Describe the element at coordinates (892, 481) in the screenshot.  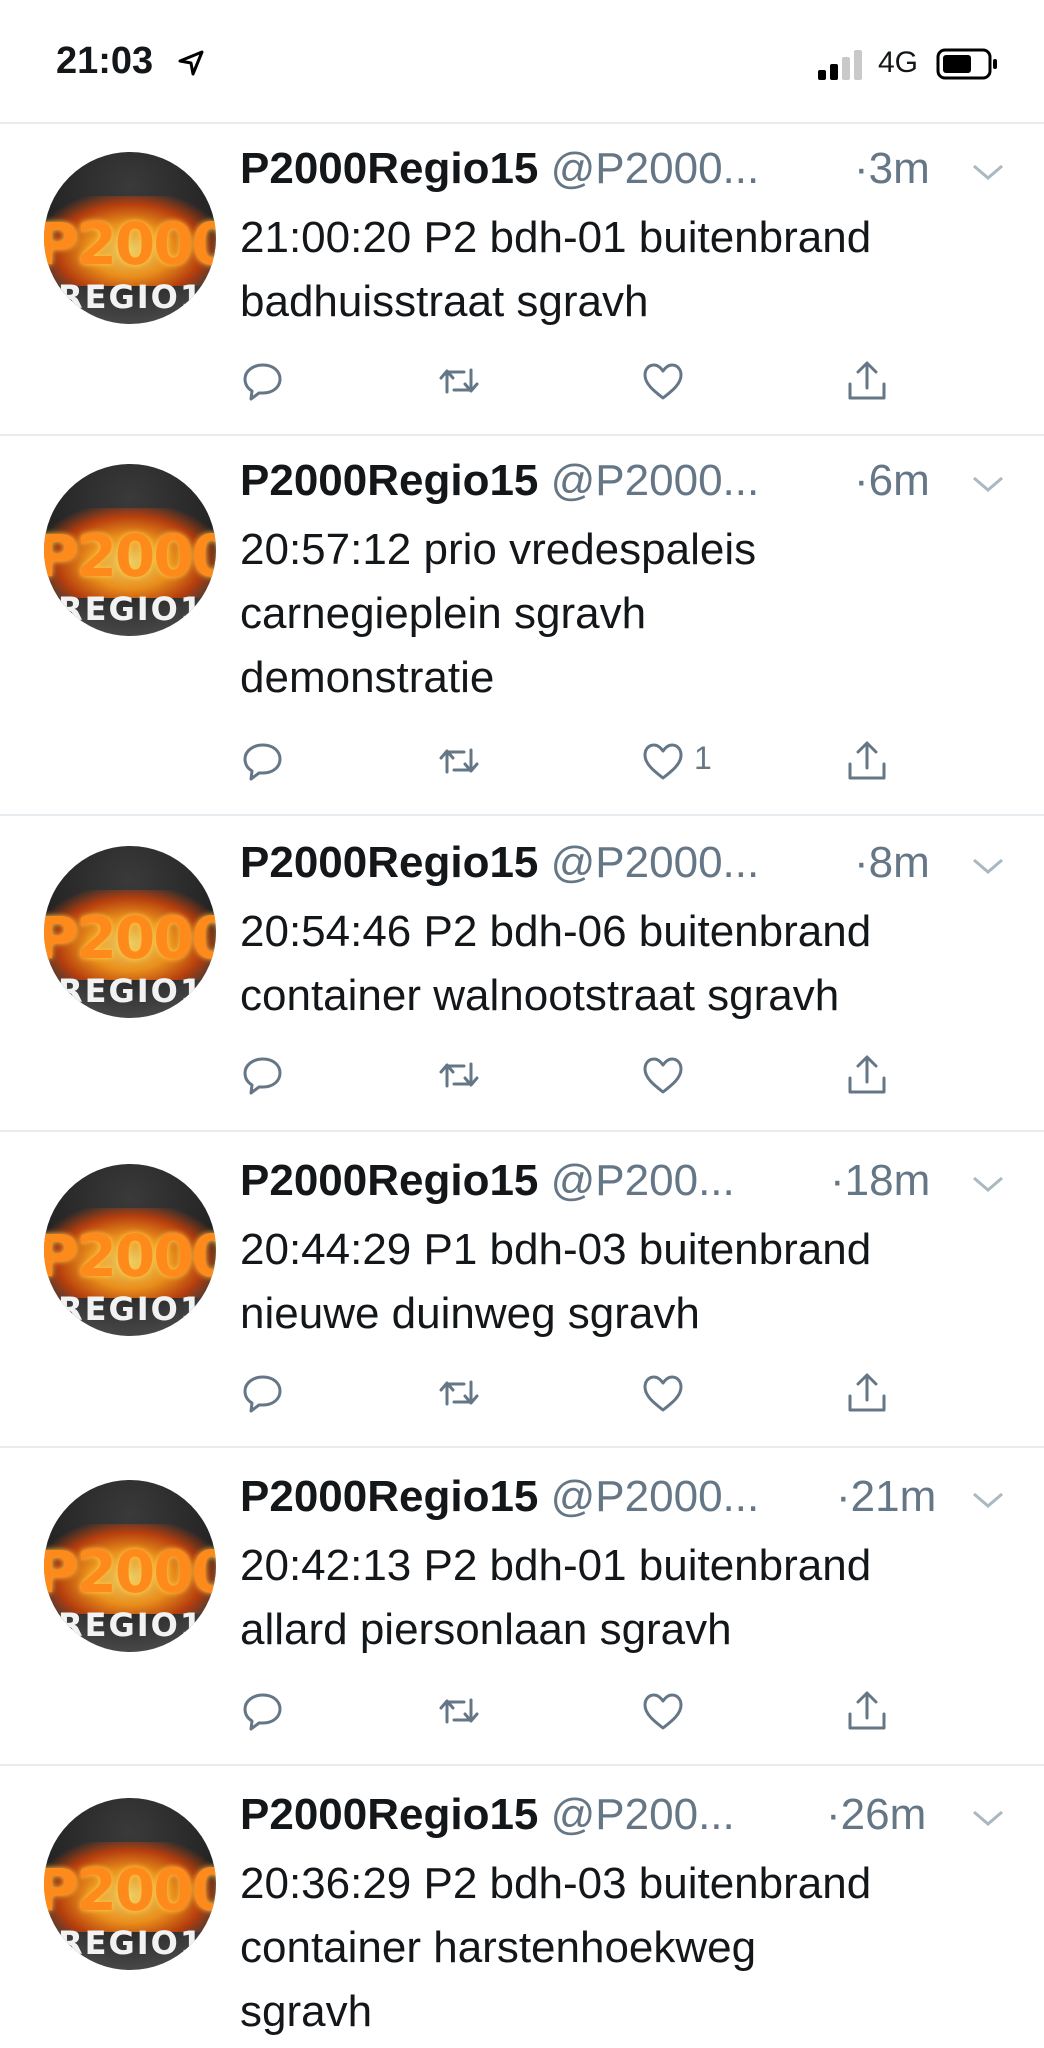
I see `tweet-time: ·6m` at that location.